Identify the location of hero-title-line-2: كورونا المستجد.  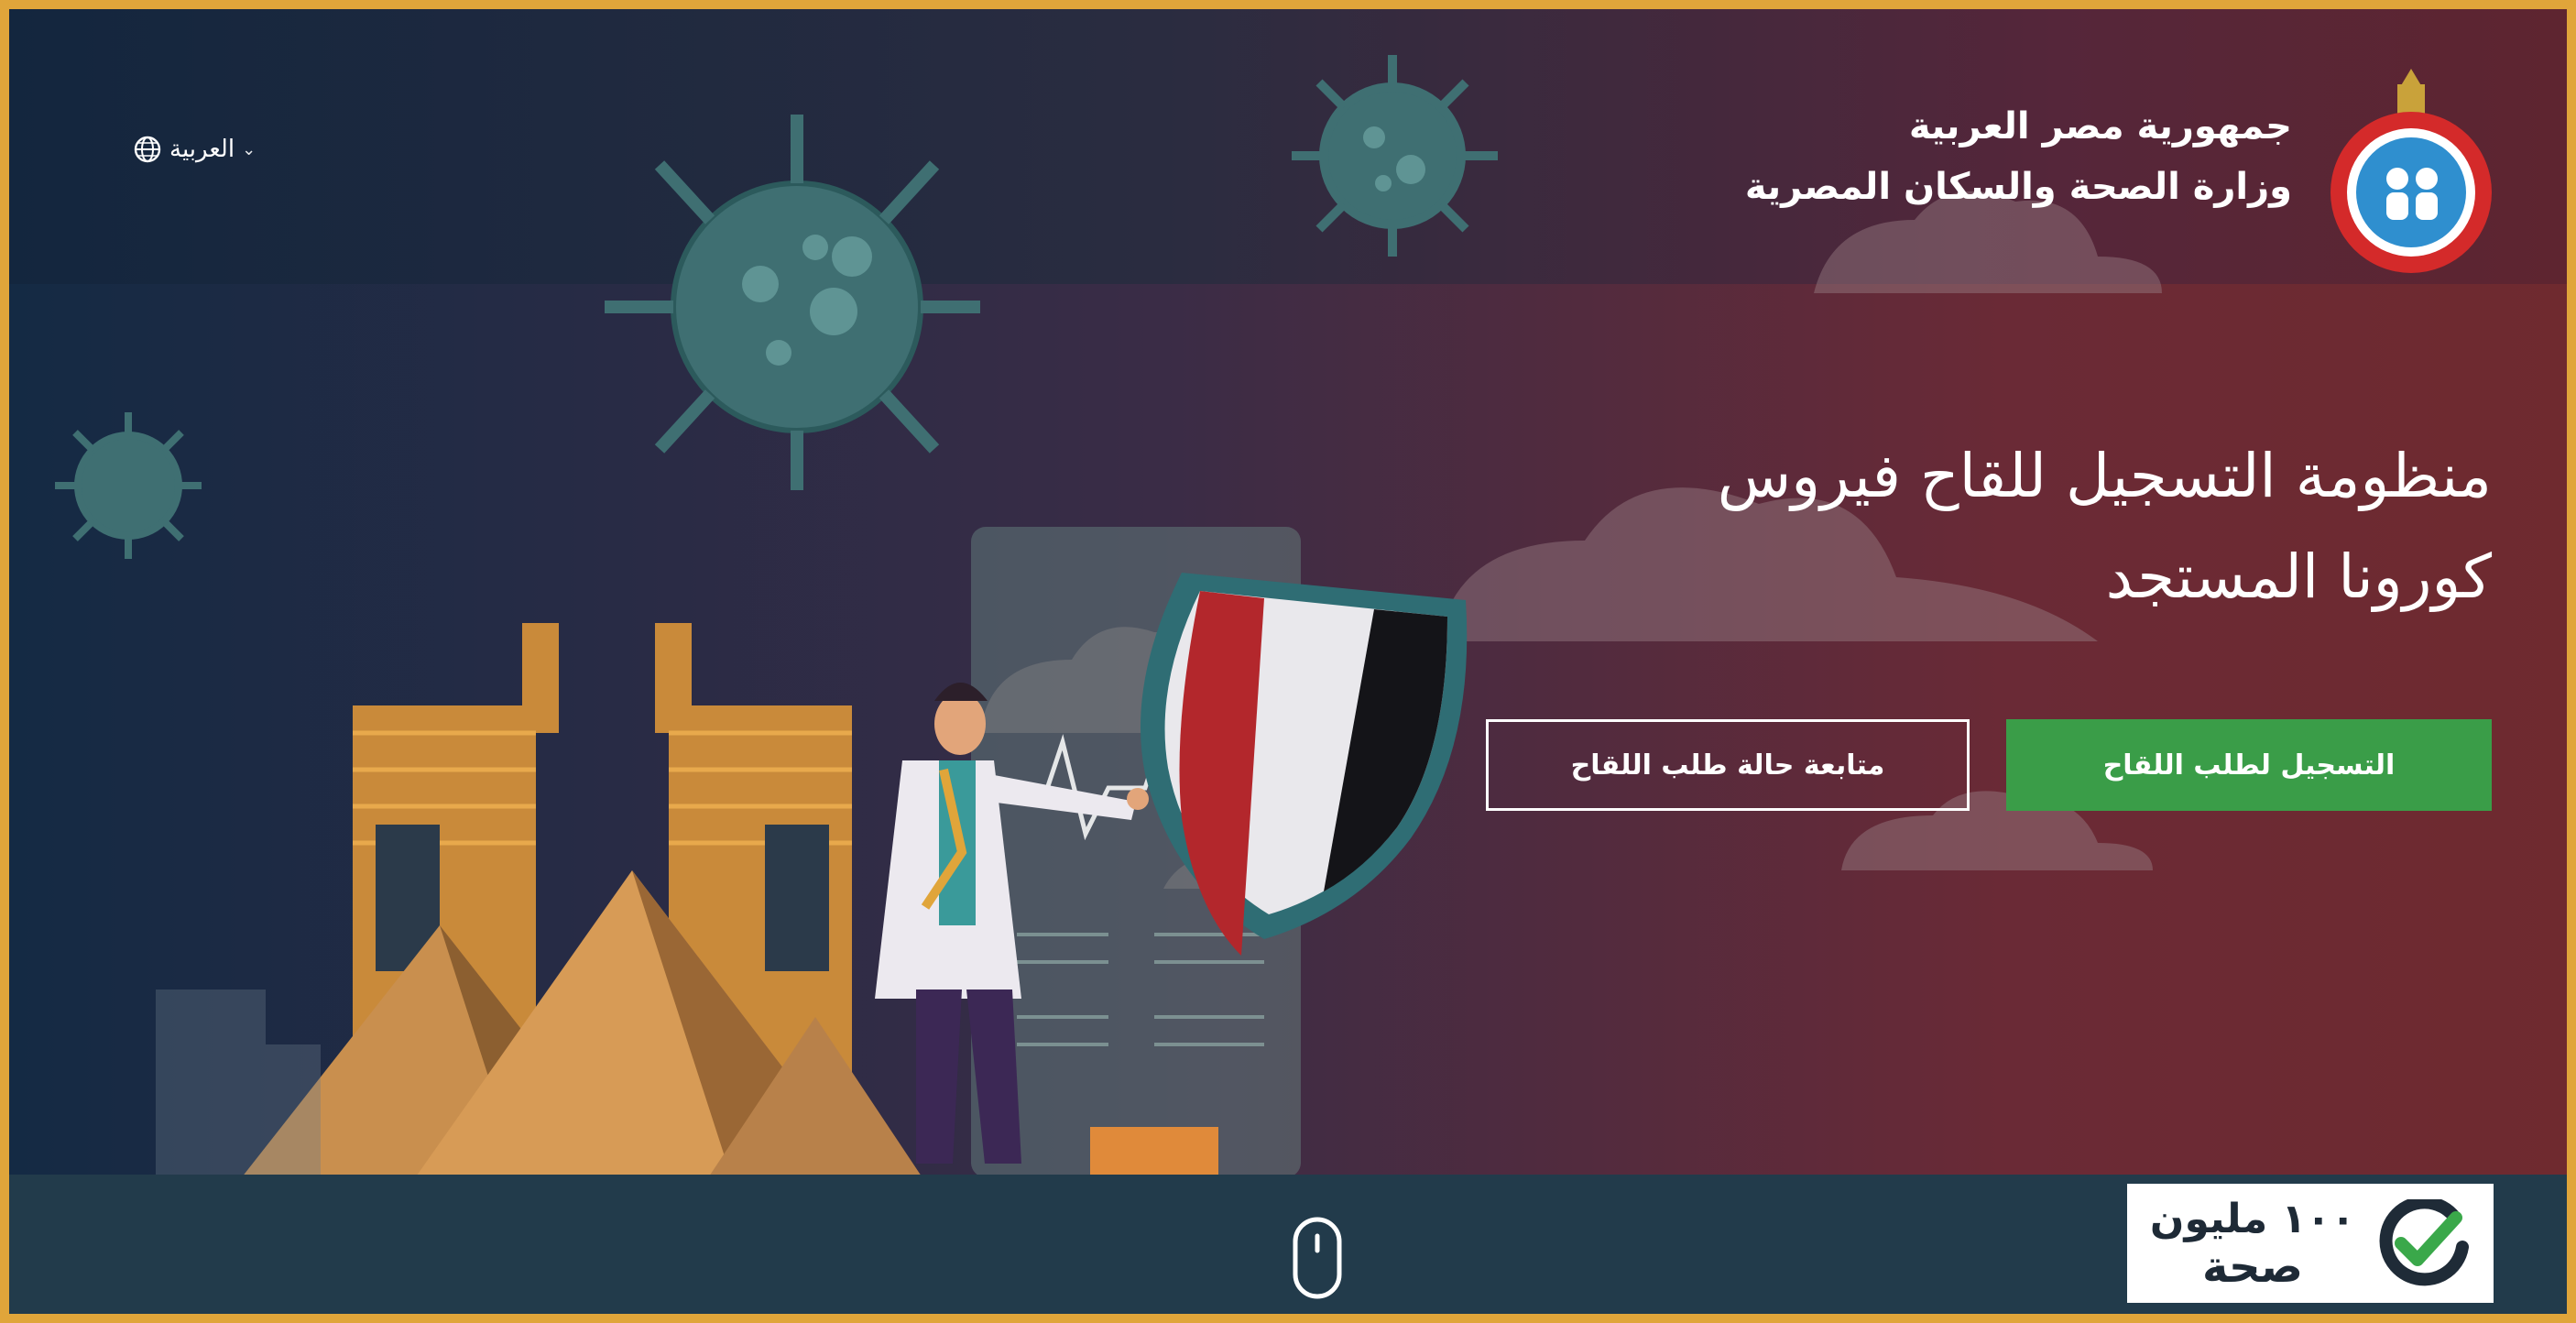
(2299, 576).